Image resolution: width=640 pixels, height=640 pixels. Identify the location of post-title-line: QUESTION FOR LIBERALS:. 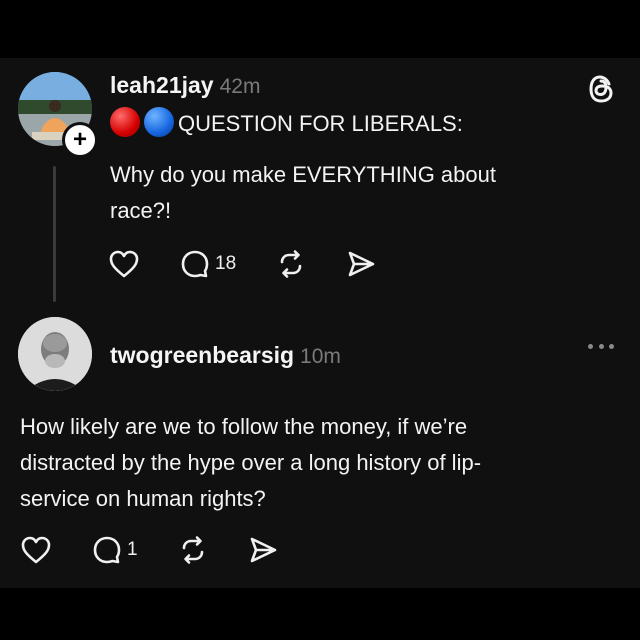
(286, 124).